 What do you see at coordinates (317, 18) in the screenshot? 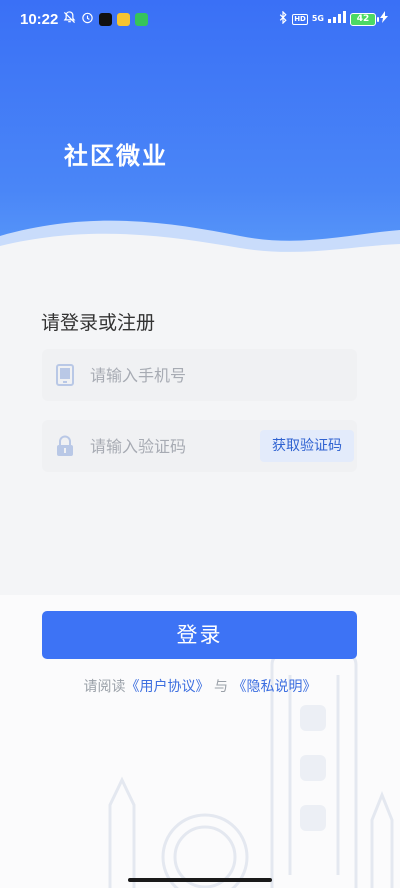
I see `network-label: 5G` at bounding box center [317, 18].